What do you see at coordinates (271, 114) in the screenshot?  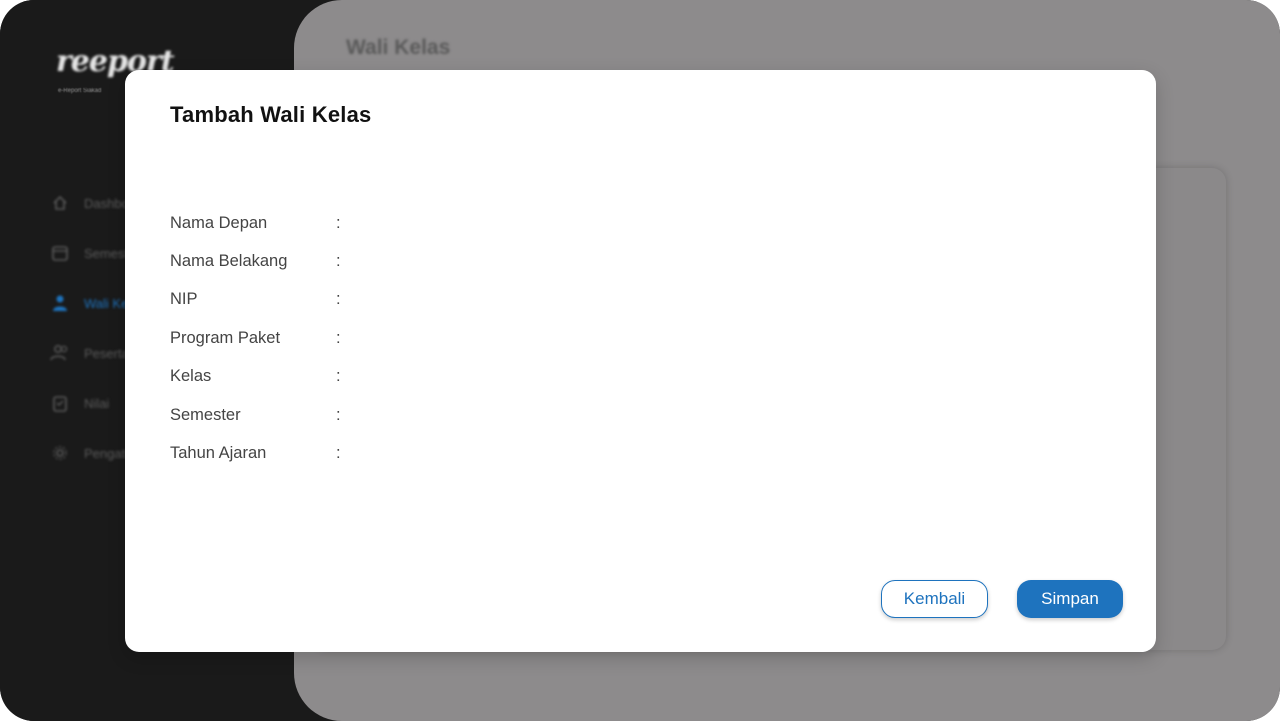 I see `modal-title: Tambah Wali Kelas` at bounding box center [271, 114].